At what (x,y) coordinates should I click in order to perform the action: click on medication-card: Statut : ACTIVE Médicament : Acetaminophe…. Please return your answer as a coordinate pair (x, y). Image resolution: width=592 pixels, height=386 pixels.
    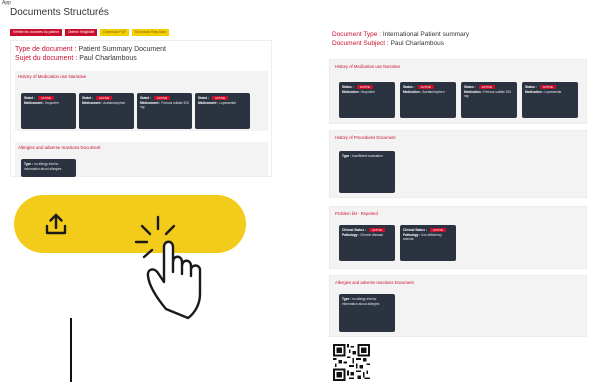
    Looking at the image, I should click on (106, 111).